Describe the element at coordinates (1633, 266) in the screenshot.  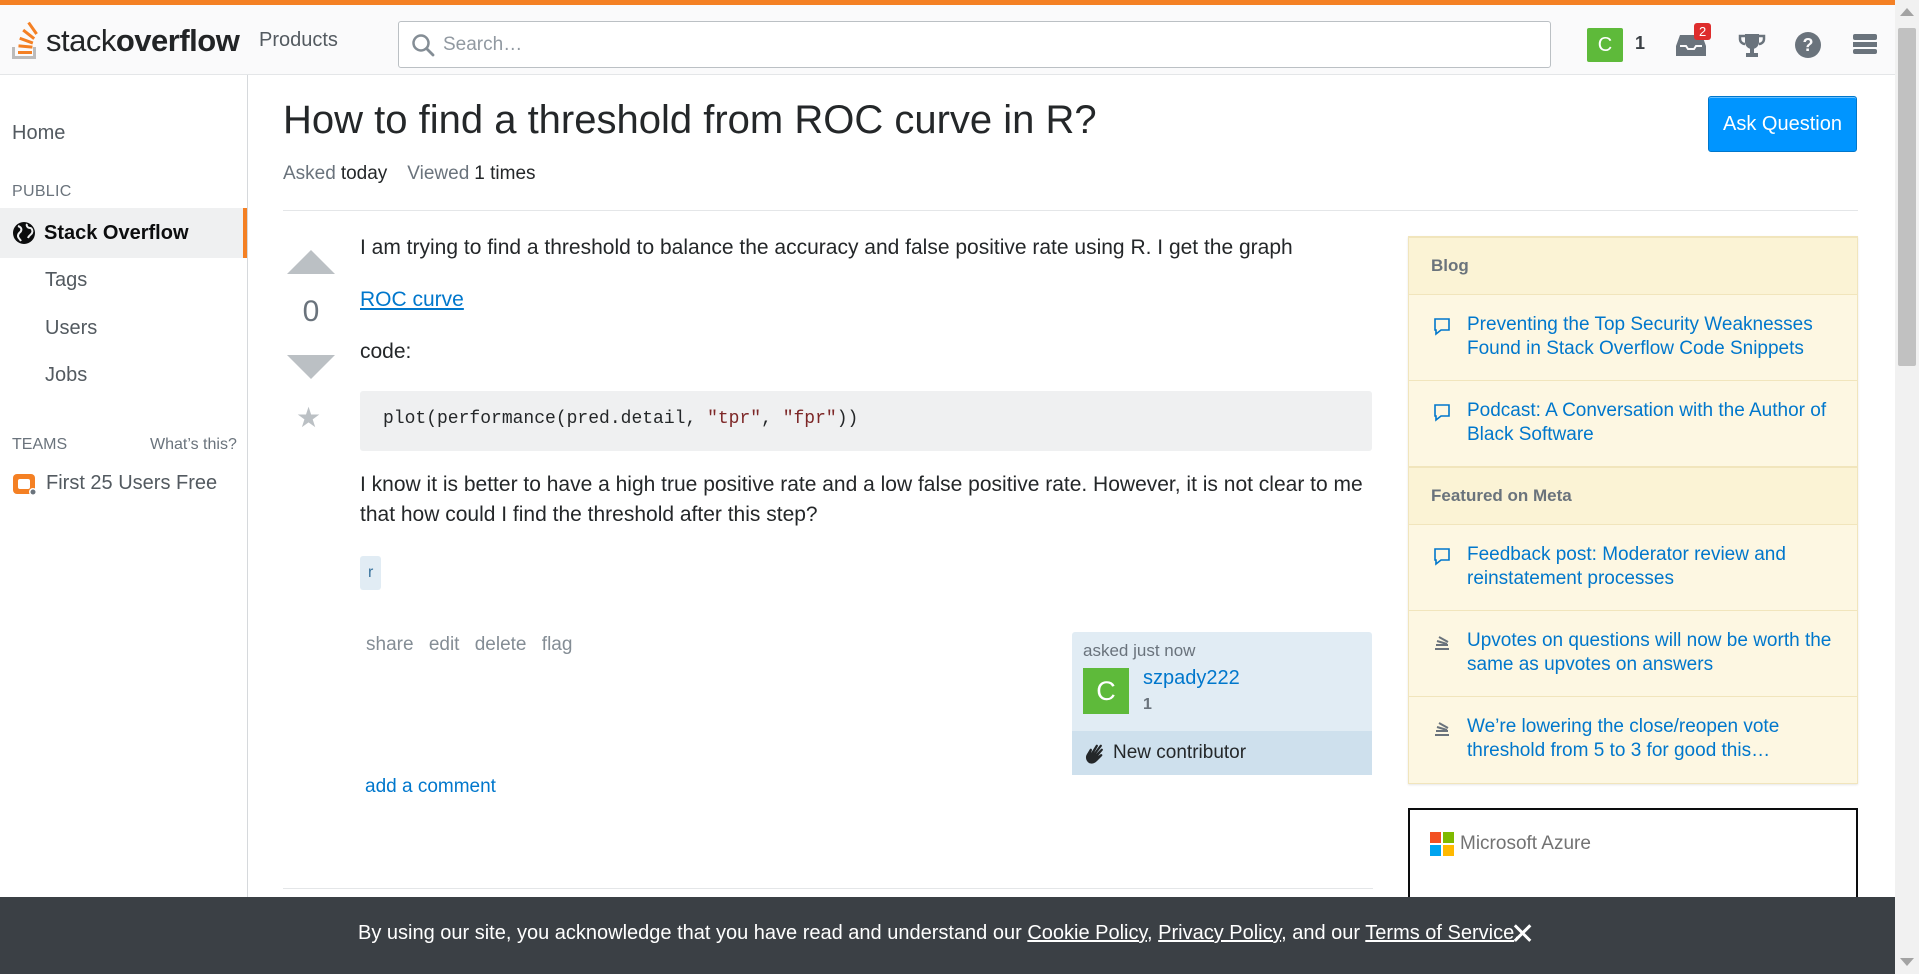
I see `blog-header: Blog` at that location.